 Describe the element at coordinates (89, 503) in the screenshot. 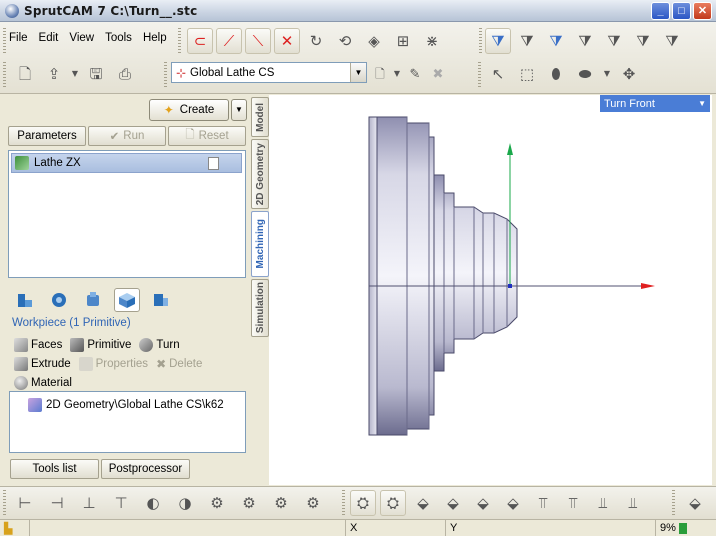

I see `turn-grooving-button: ⊥` at that location.